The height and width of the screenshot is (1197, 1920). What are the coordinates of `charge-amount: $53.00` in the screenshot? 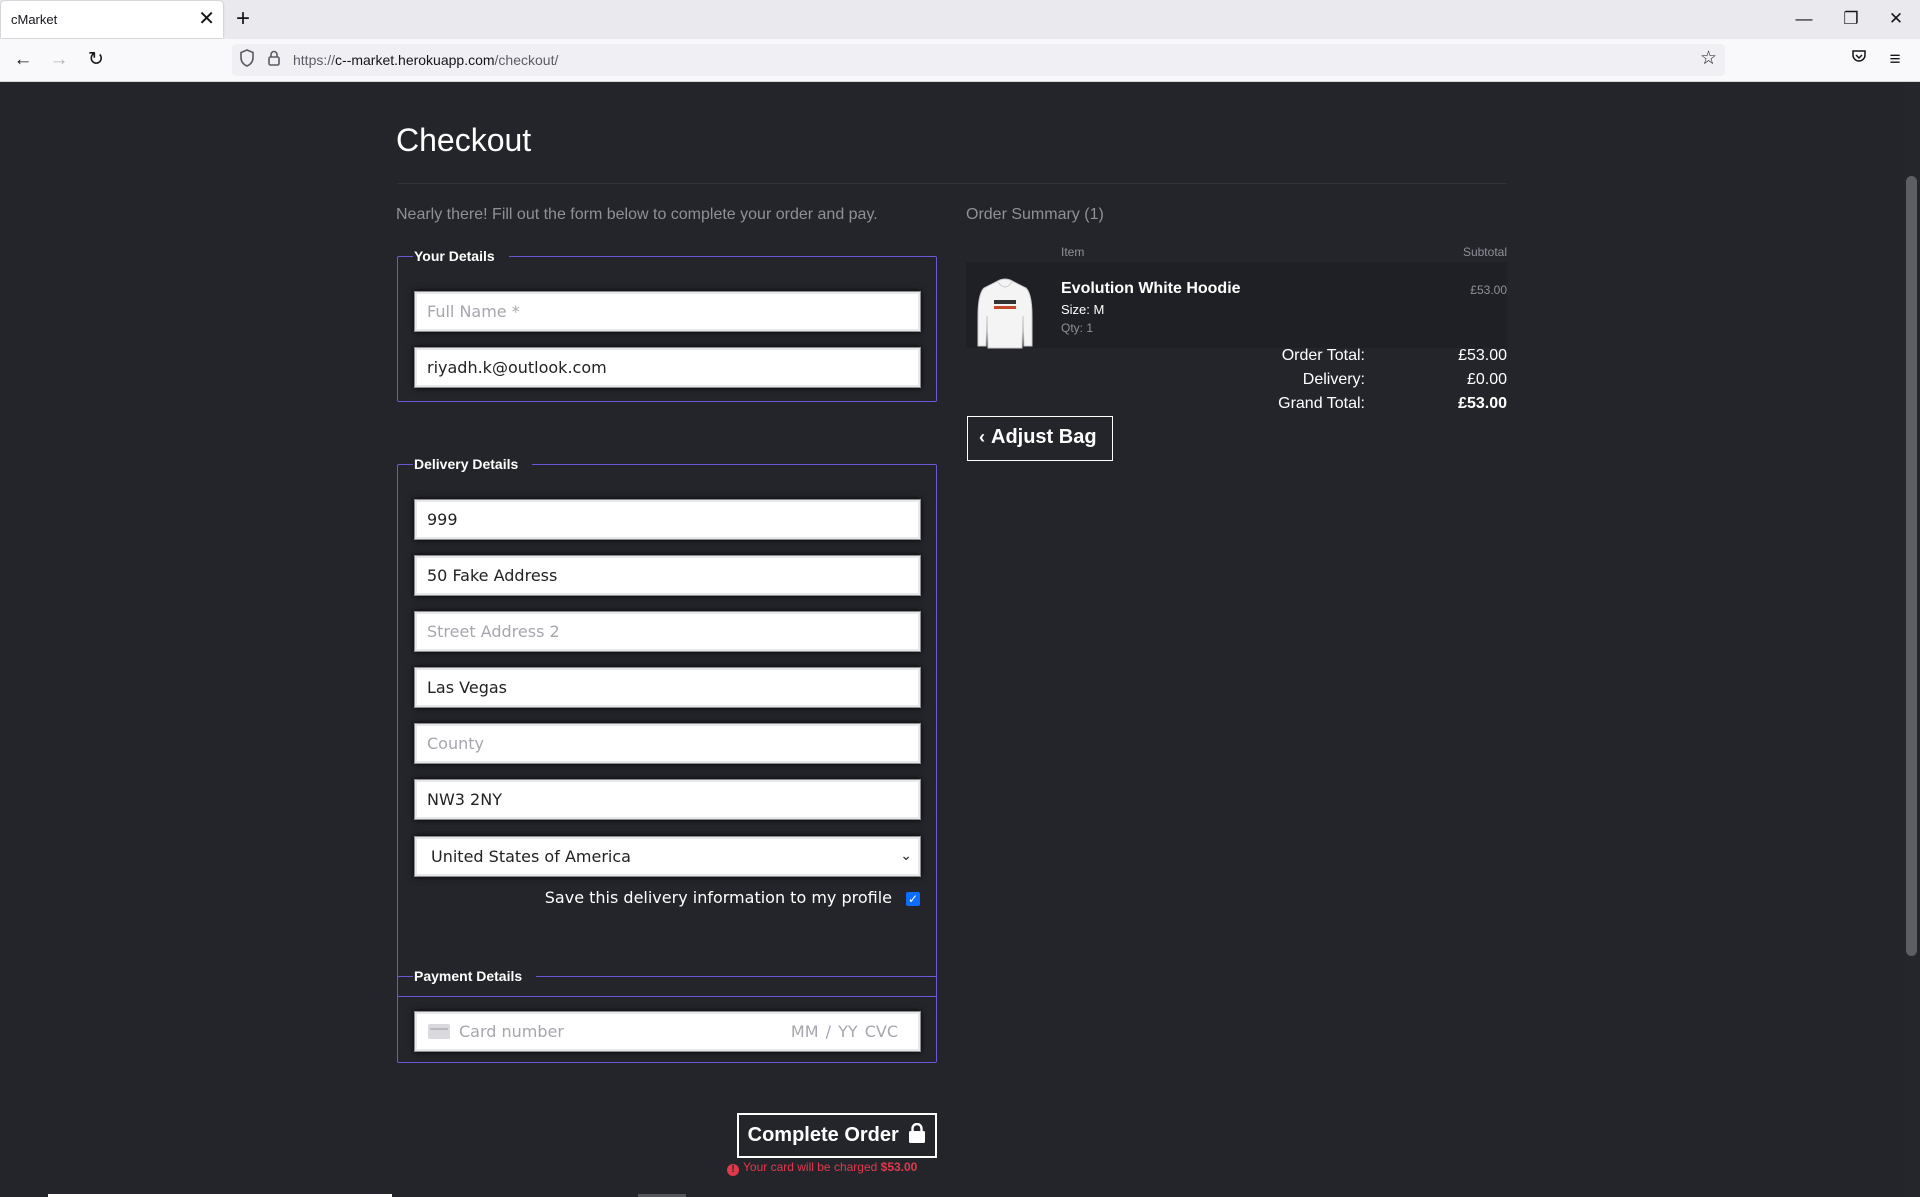 It's located at (899, 1167).